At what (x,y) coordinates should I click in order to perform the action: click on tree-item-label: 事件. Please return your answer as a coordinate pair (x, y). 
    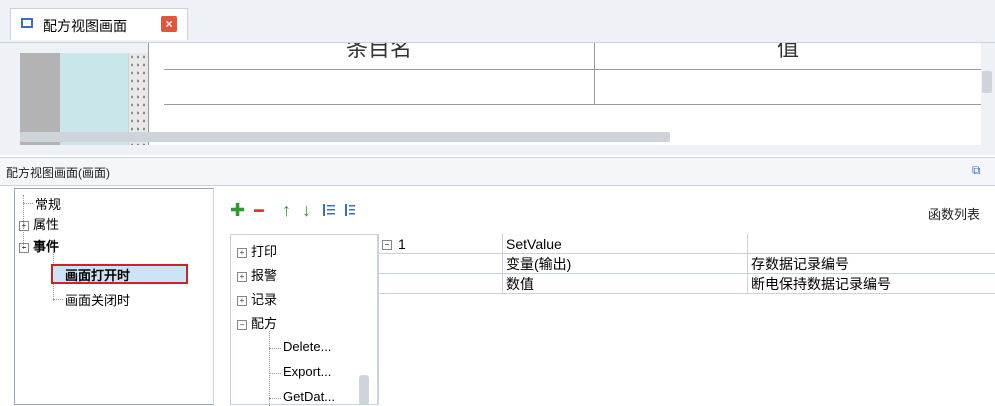
    Looking at the image, I should click on (46, 246).